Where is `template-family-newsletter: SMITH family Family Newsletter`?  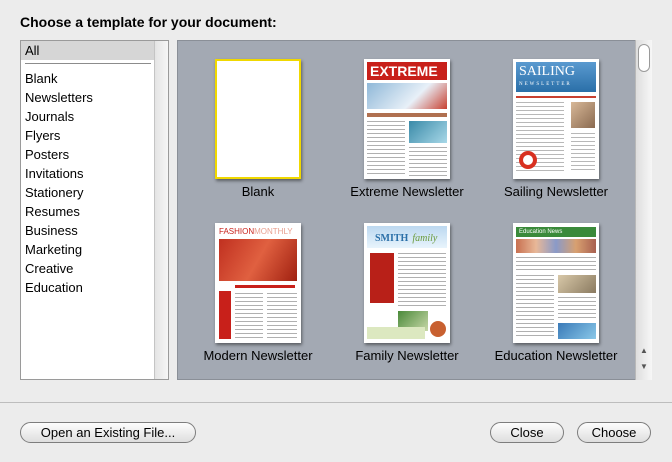
template-family-newsletter: SMITH family Family Newsletter is located at coordinates (407, 293).